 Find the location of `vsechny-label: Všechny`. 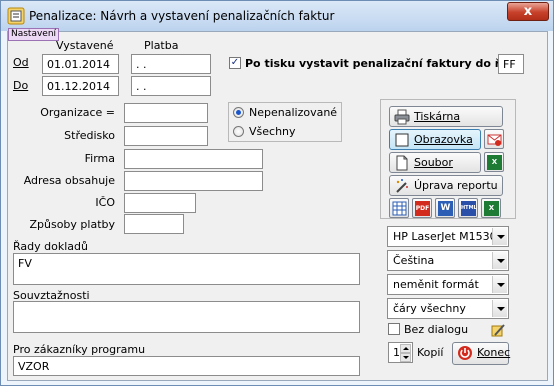

vsechny-label: Všechny is located at coordinates (272, 131).